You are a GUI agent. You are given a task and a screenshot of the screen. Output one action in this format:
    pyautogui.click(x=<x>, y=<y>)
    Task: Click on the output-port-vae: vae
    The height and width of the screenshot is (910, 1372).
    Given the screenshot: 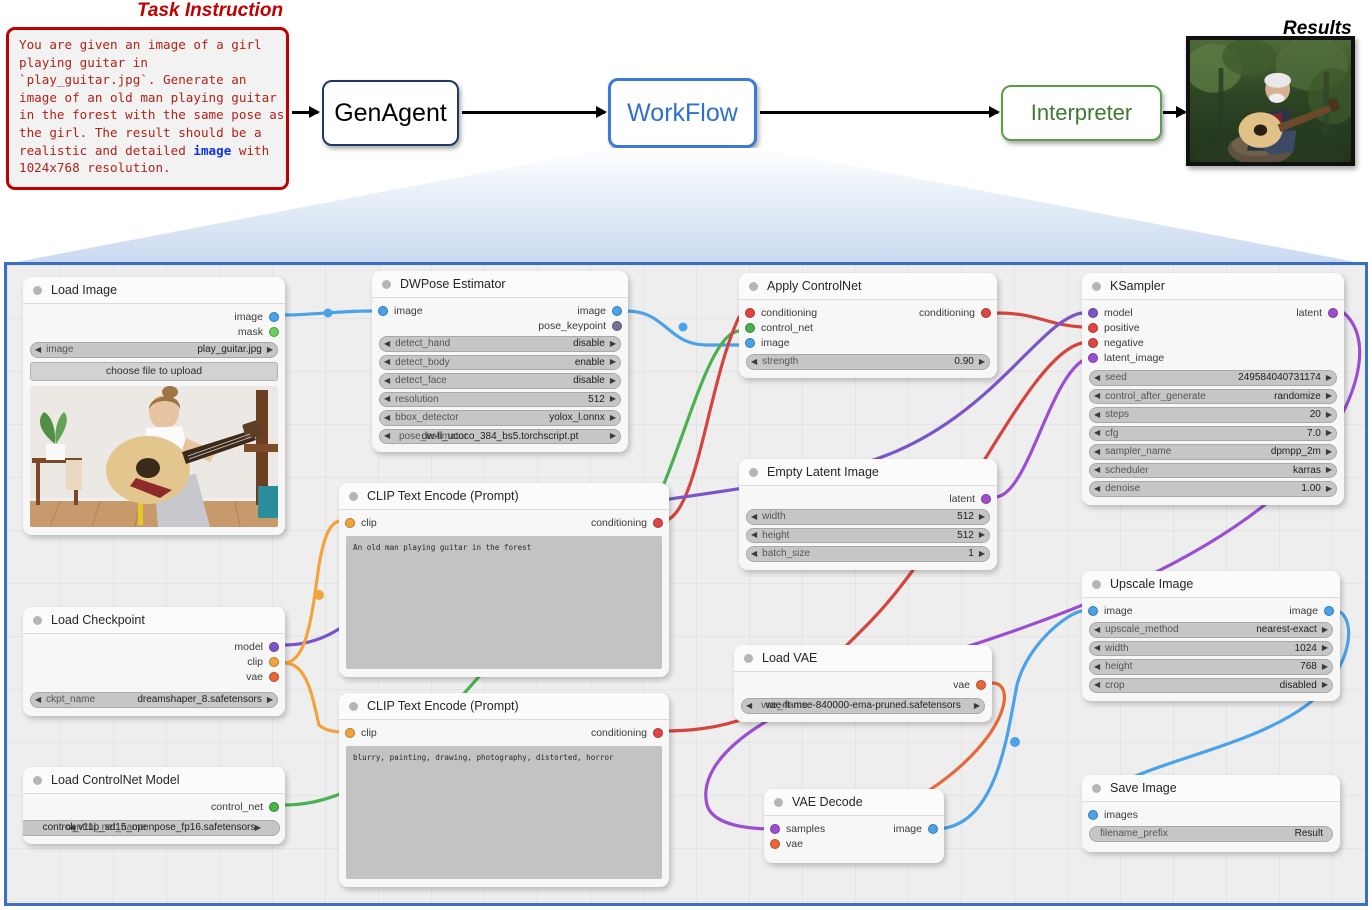 What is the action you would take?
    pyautogui.click(x=863, y=684)
    